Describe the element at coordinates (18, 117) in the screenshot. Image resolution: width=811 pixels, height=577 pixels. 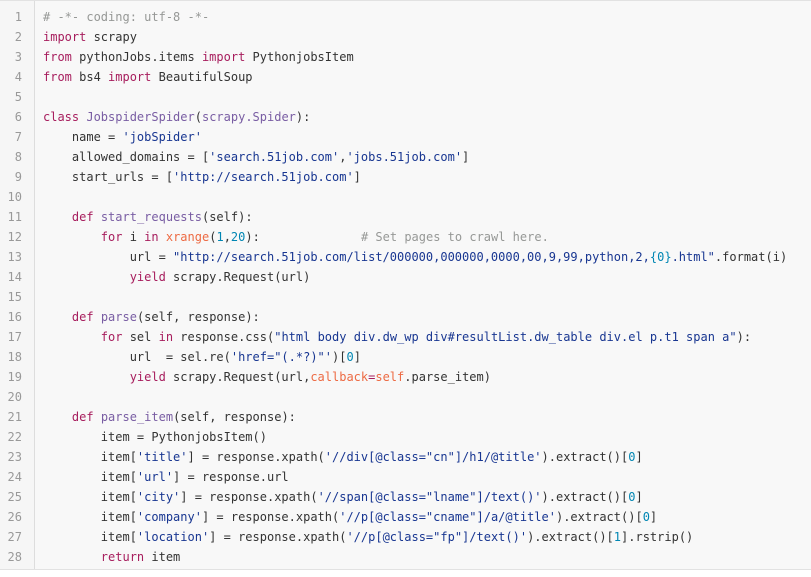
I see `line-number: 6` at that location.